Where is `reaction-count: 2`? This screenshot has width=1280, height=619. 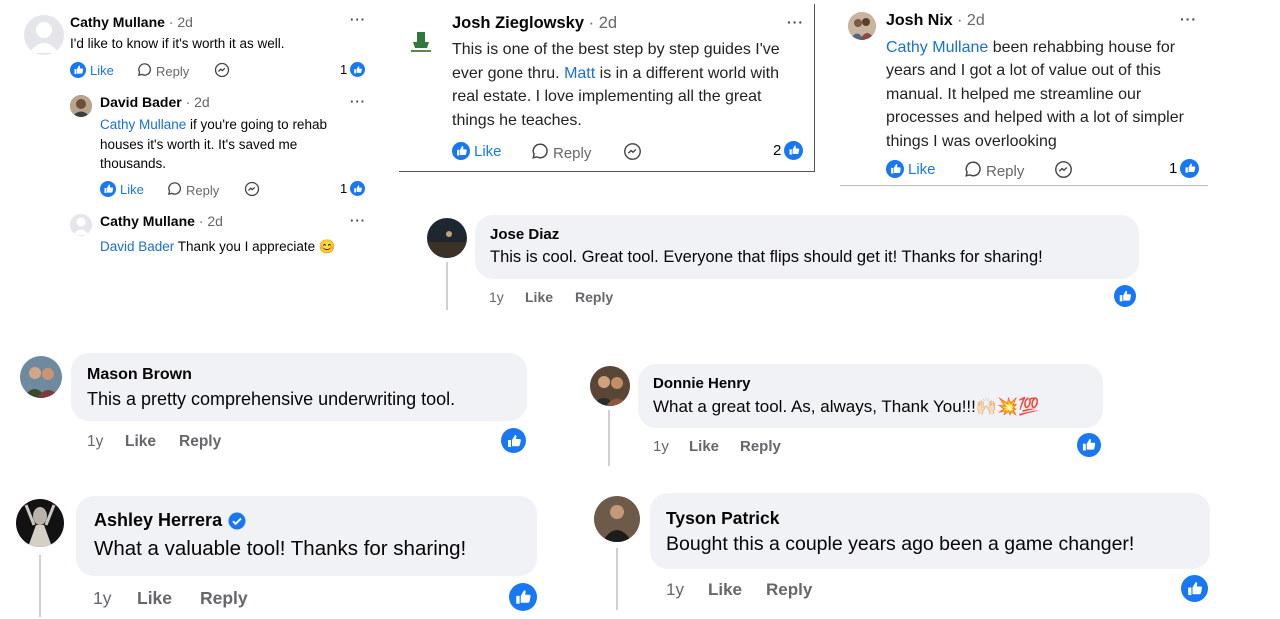 reaction-count: 2 is located at coordinates (777, 150).